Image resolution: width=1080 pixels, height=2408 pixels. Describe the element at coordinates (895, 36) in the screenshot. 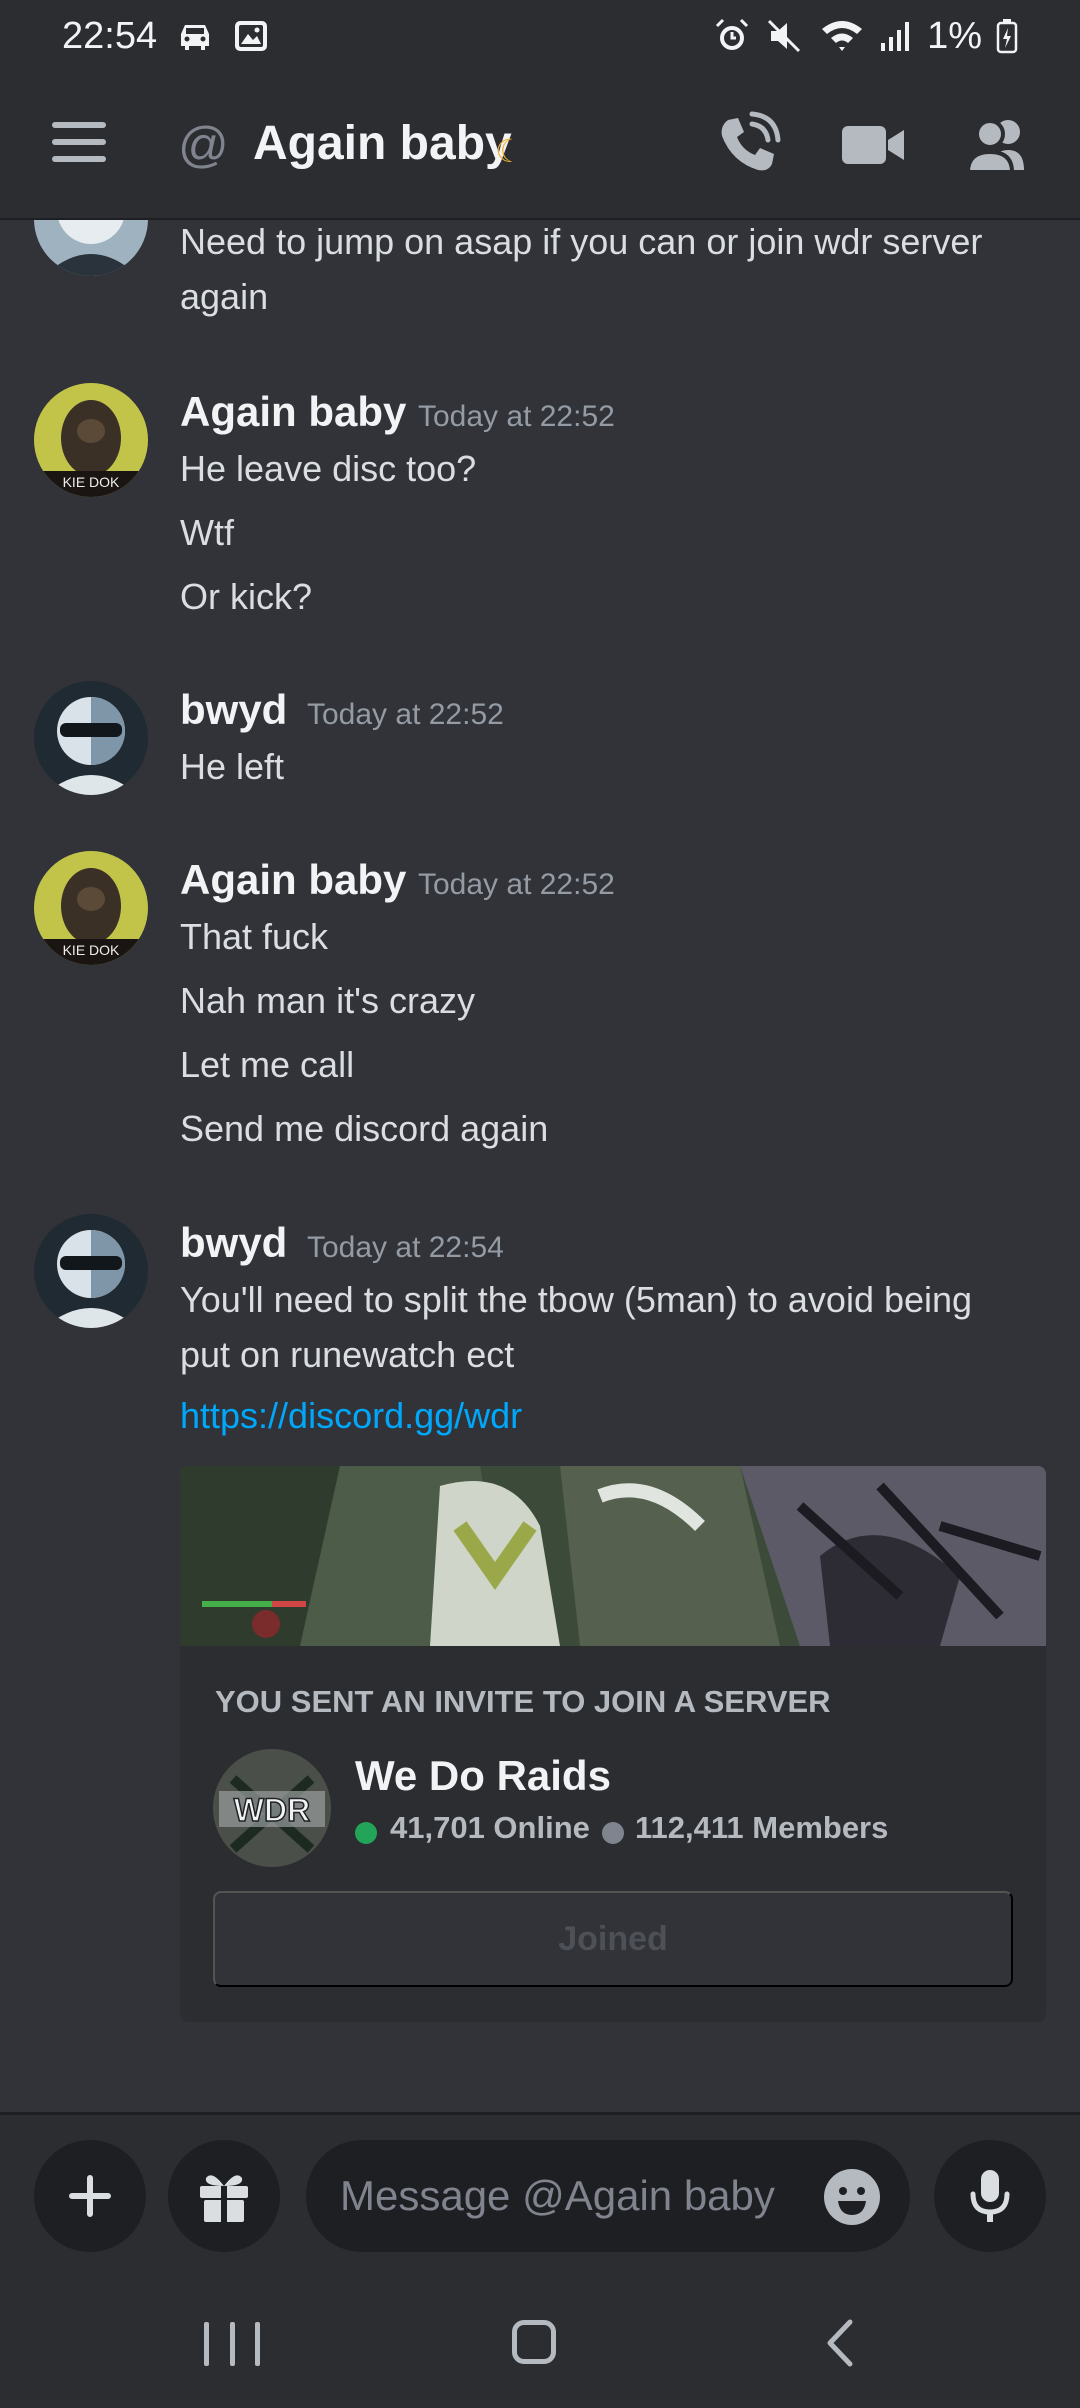

I see `signal-icon` at that location.